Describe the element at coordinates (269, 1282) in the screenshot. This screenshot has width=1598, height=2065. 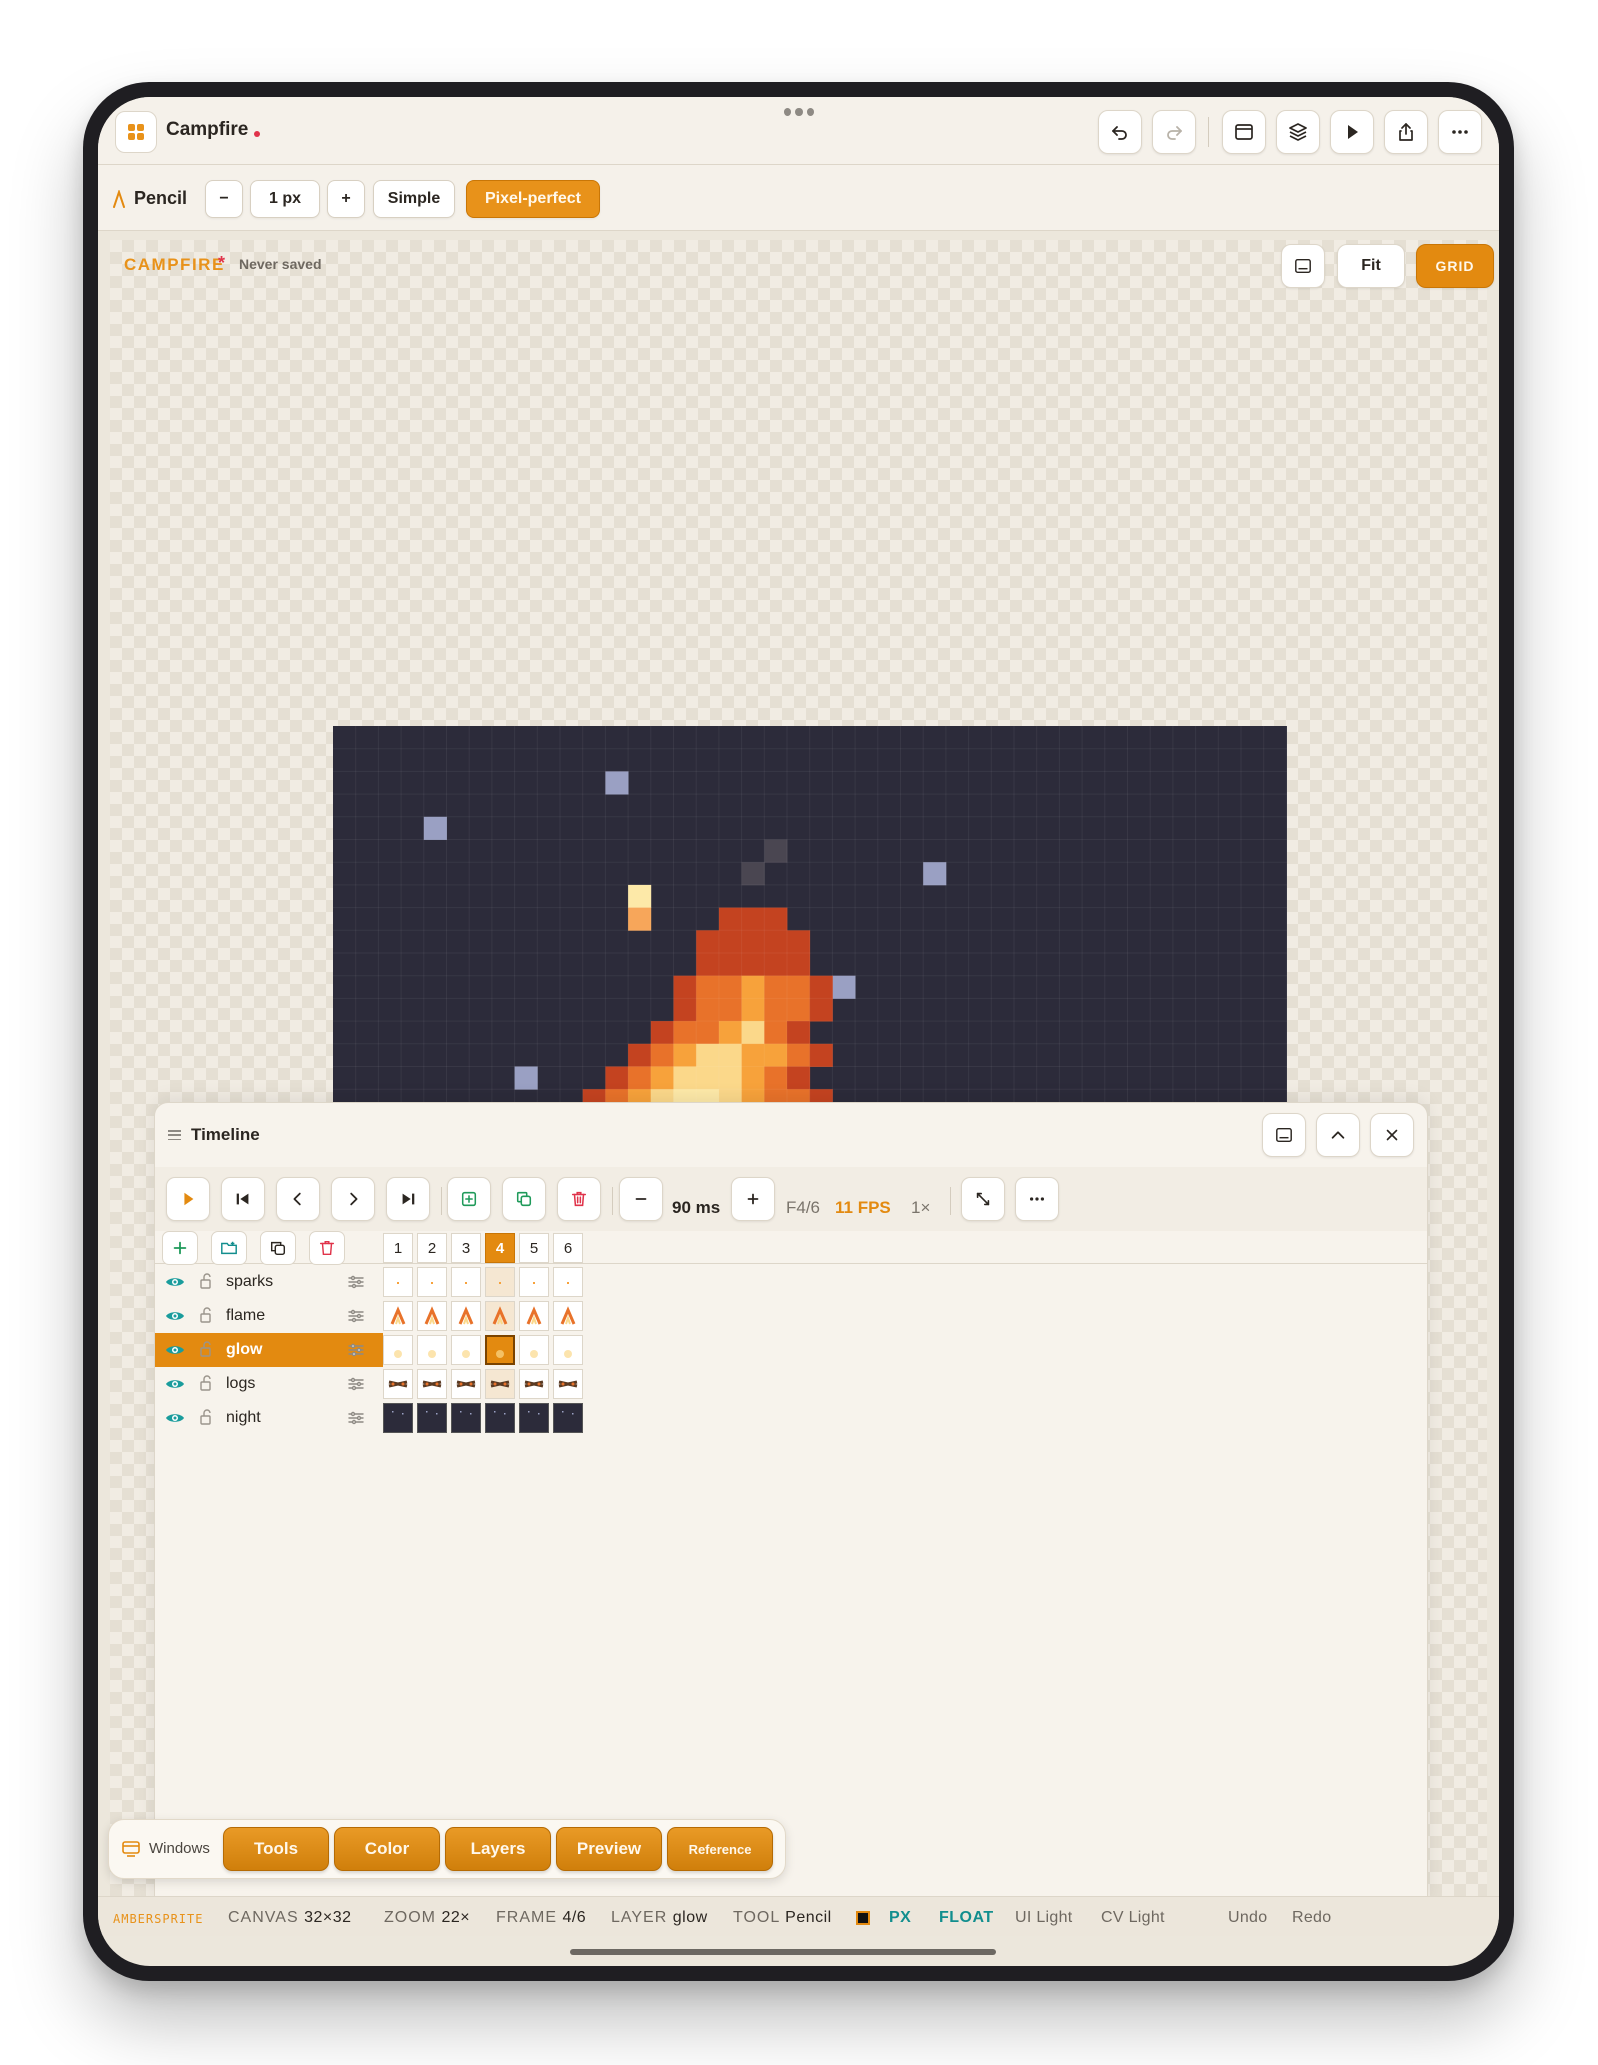
I see `layer-row-sparks: sparks` at that location.